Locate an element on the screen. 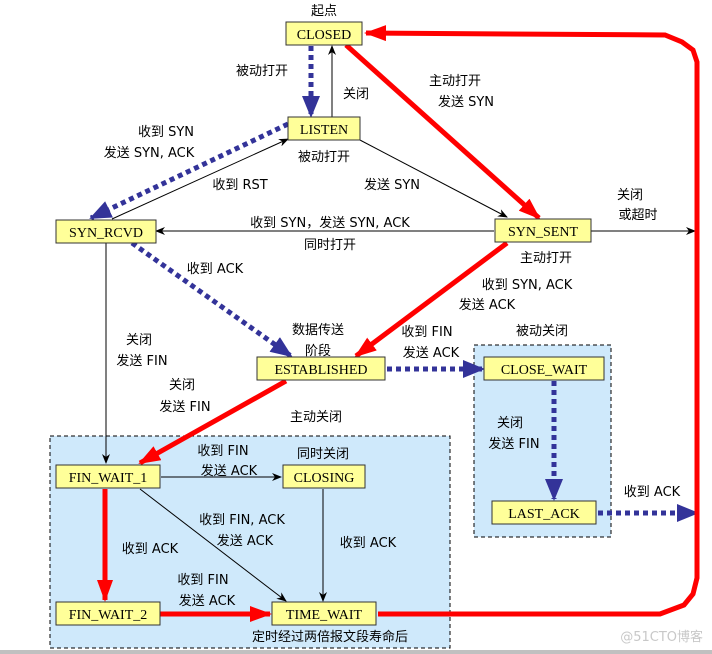 This screenshot has height=654, width=712. state-syn-sent-label: SYN_SENT is located at coordinates (543, 232).